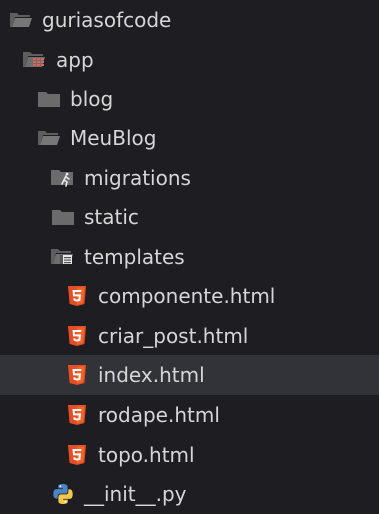 This screenshot has height=514, width=379. Describe the element at coordinates (35, 60) in the screenshot. I see `app-folder-open-icon` at that location.